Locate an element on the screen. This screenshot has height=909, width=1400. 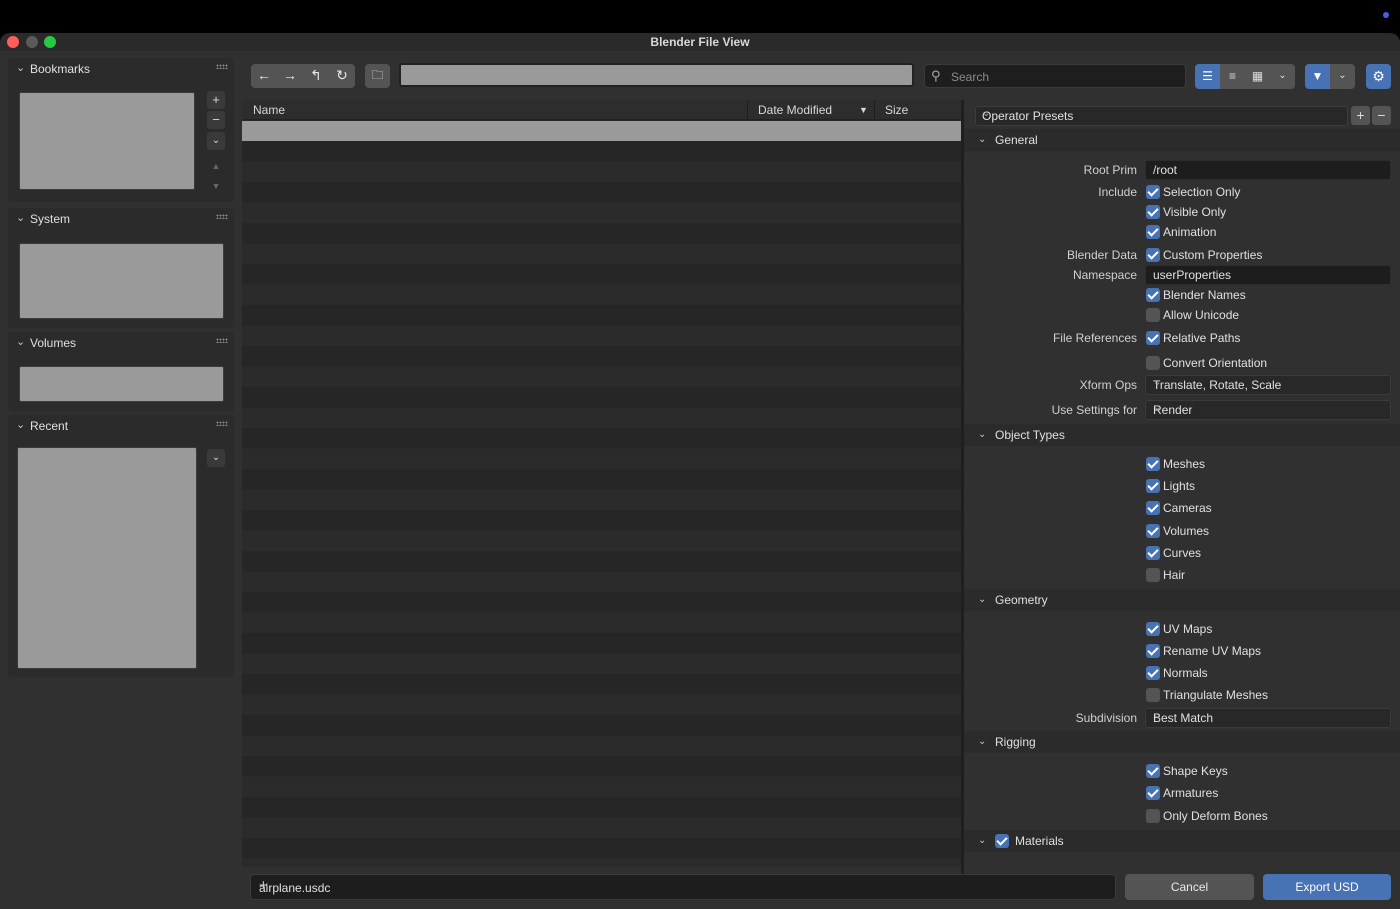
materials-checkbox is located at coordinates (1002, 841).